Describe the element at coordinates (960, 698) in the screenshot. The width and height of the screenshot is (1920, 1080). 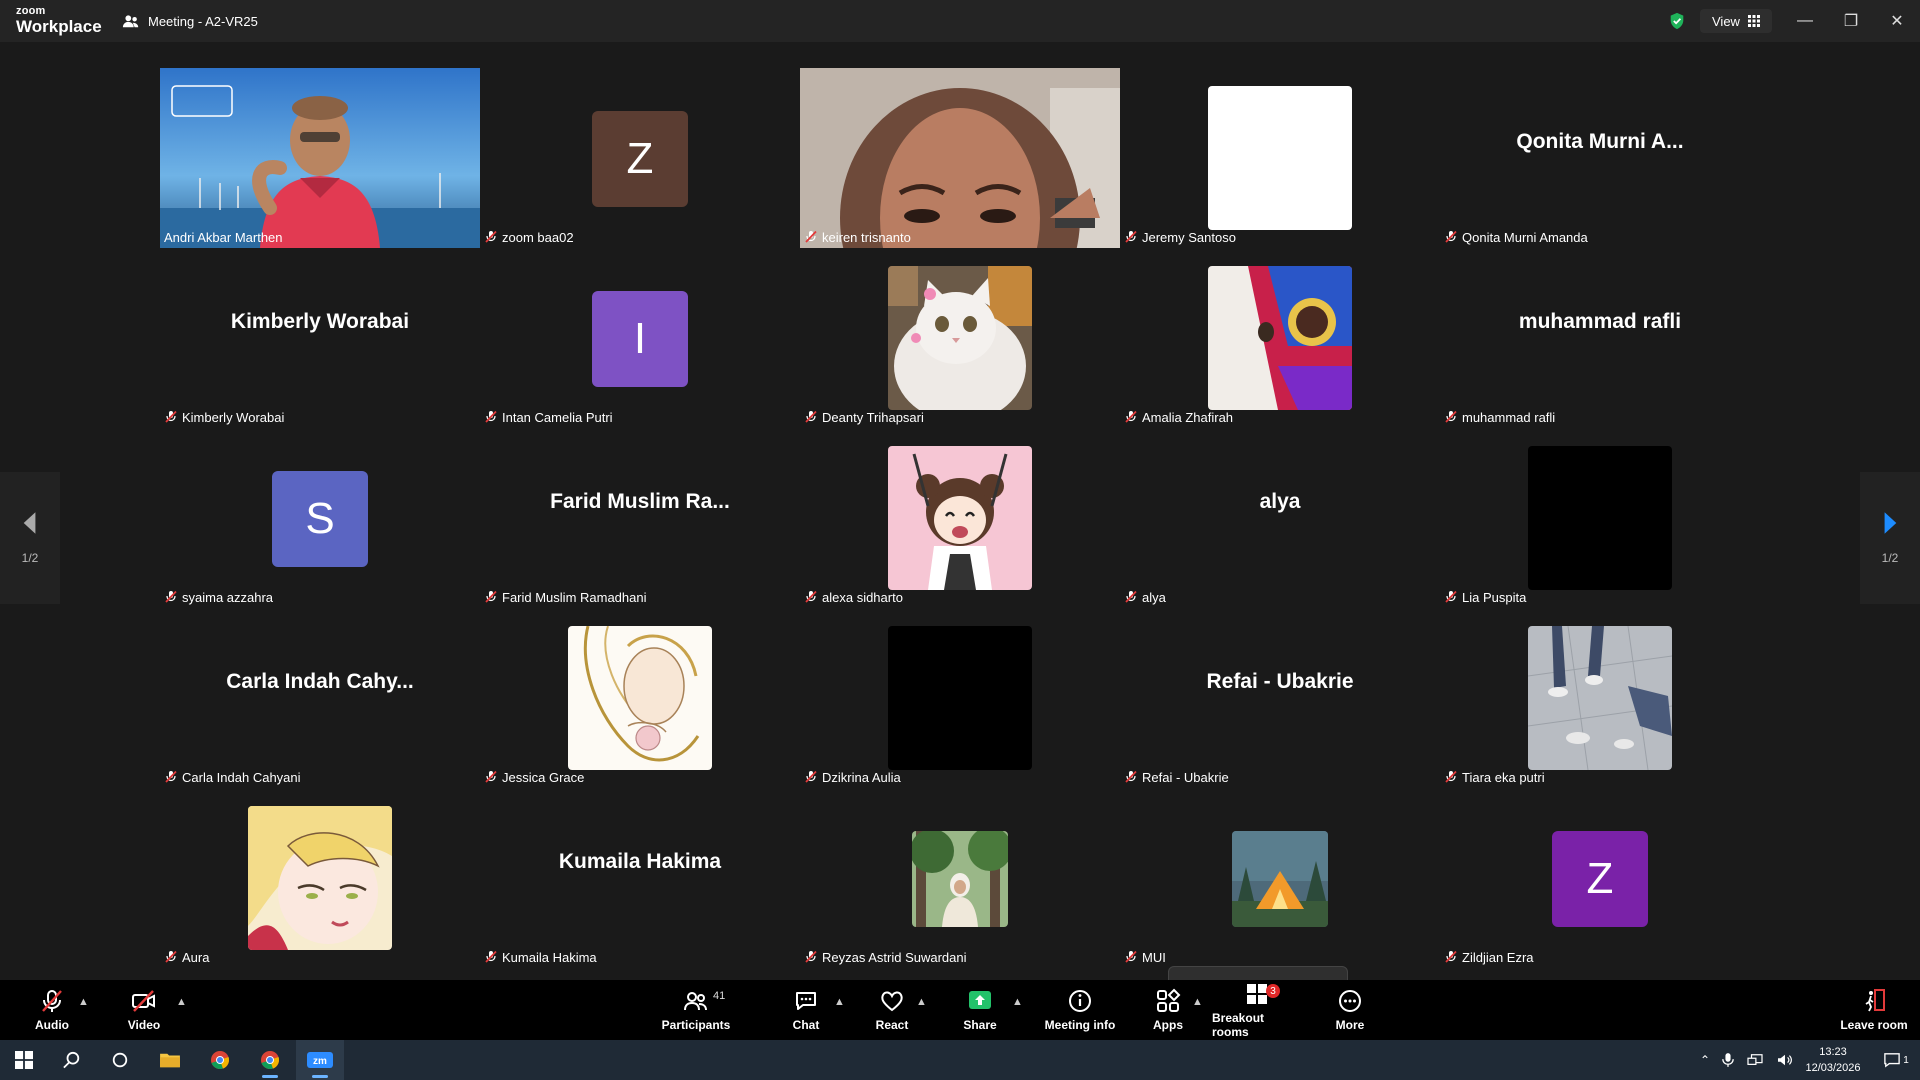
I see `participant-tile: Dzikrina Aulia` at that location.